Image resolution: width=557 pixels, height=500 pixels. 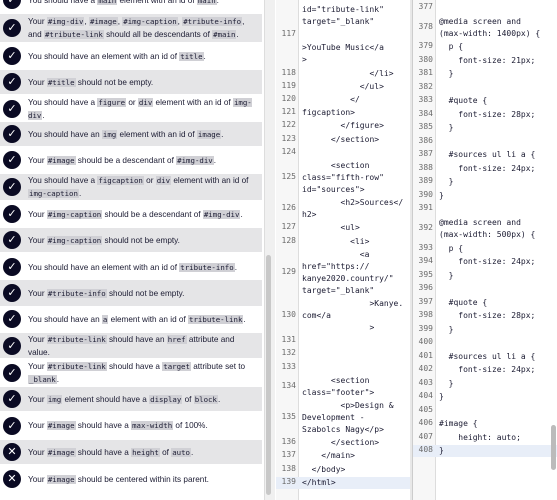 I want to click on code-line: 120 </, so click(x=343, y=100).